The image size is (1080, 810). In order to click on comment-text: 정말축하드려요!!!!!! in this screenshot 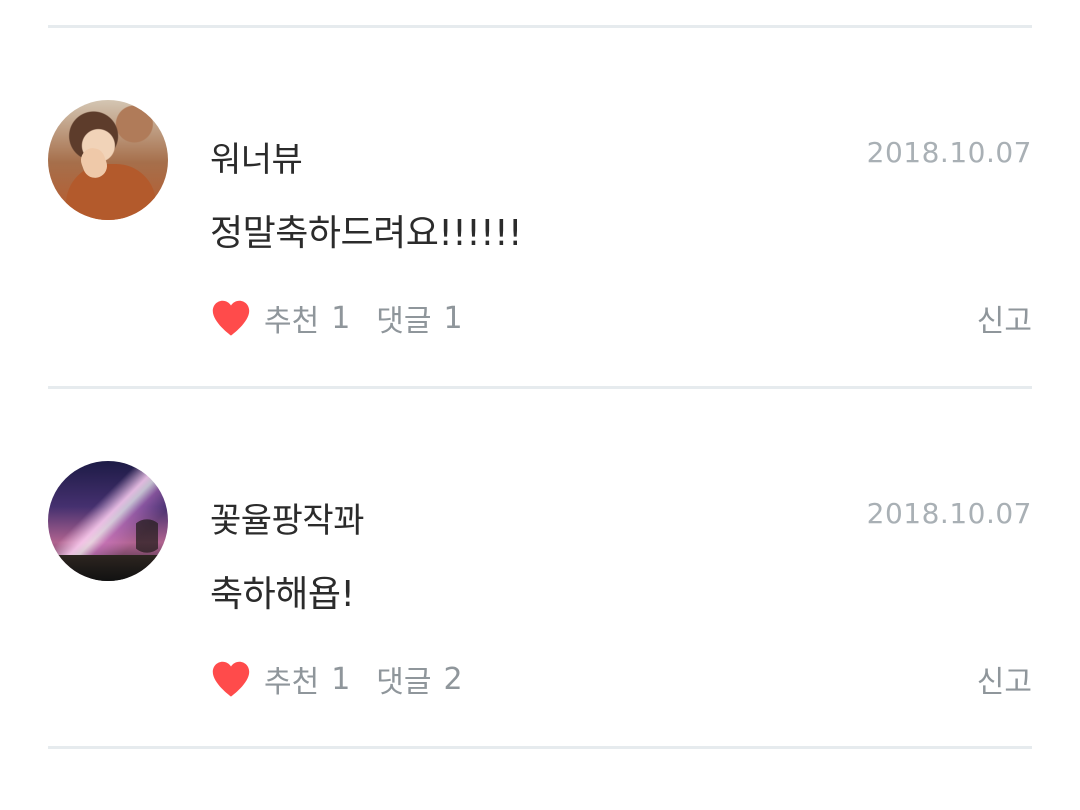, I will do `click(366, 233)`.